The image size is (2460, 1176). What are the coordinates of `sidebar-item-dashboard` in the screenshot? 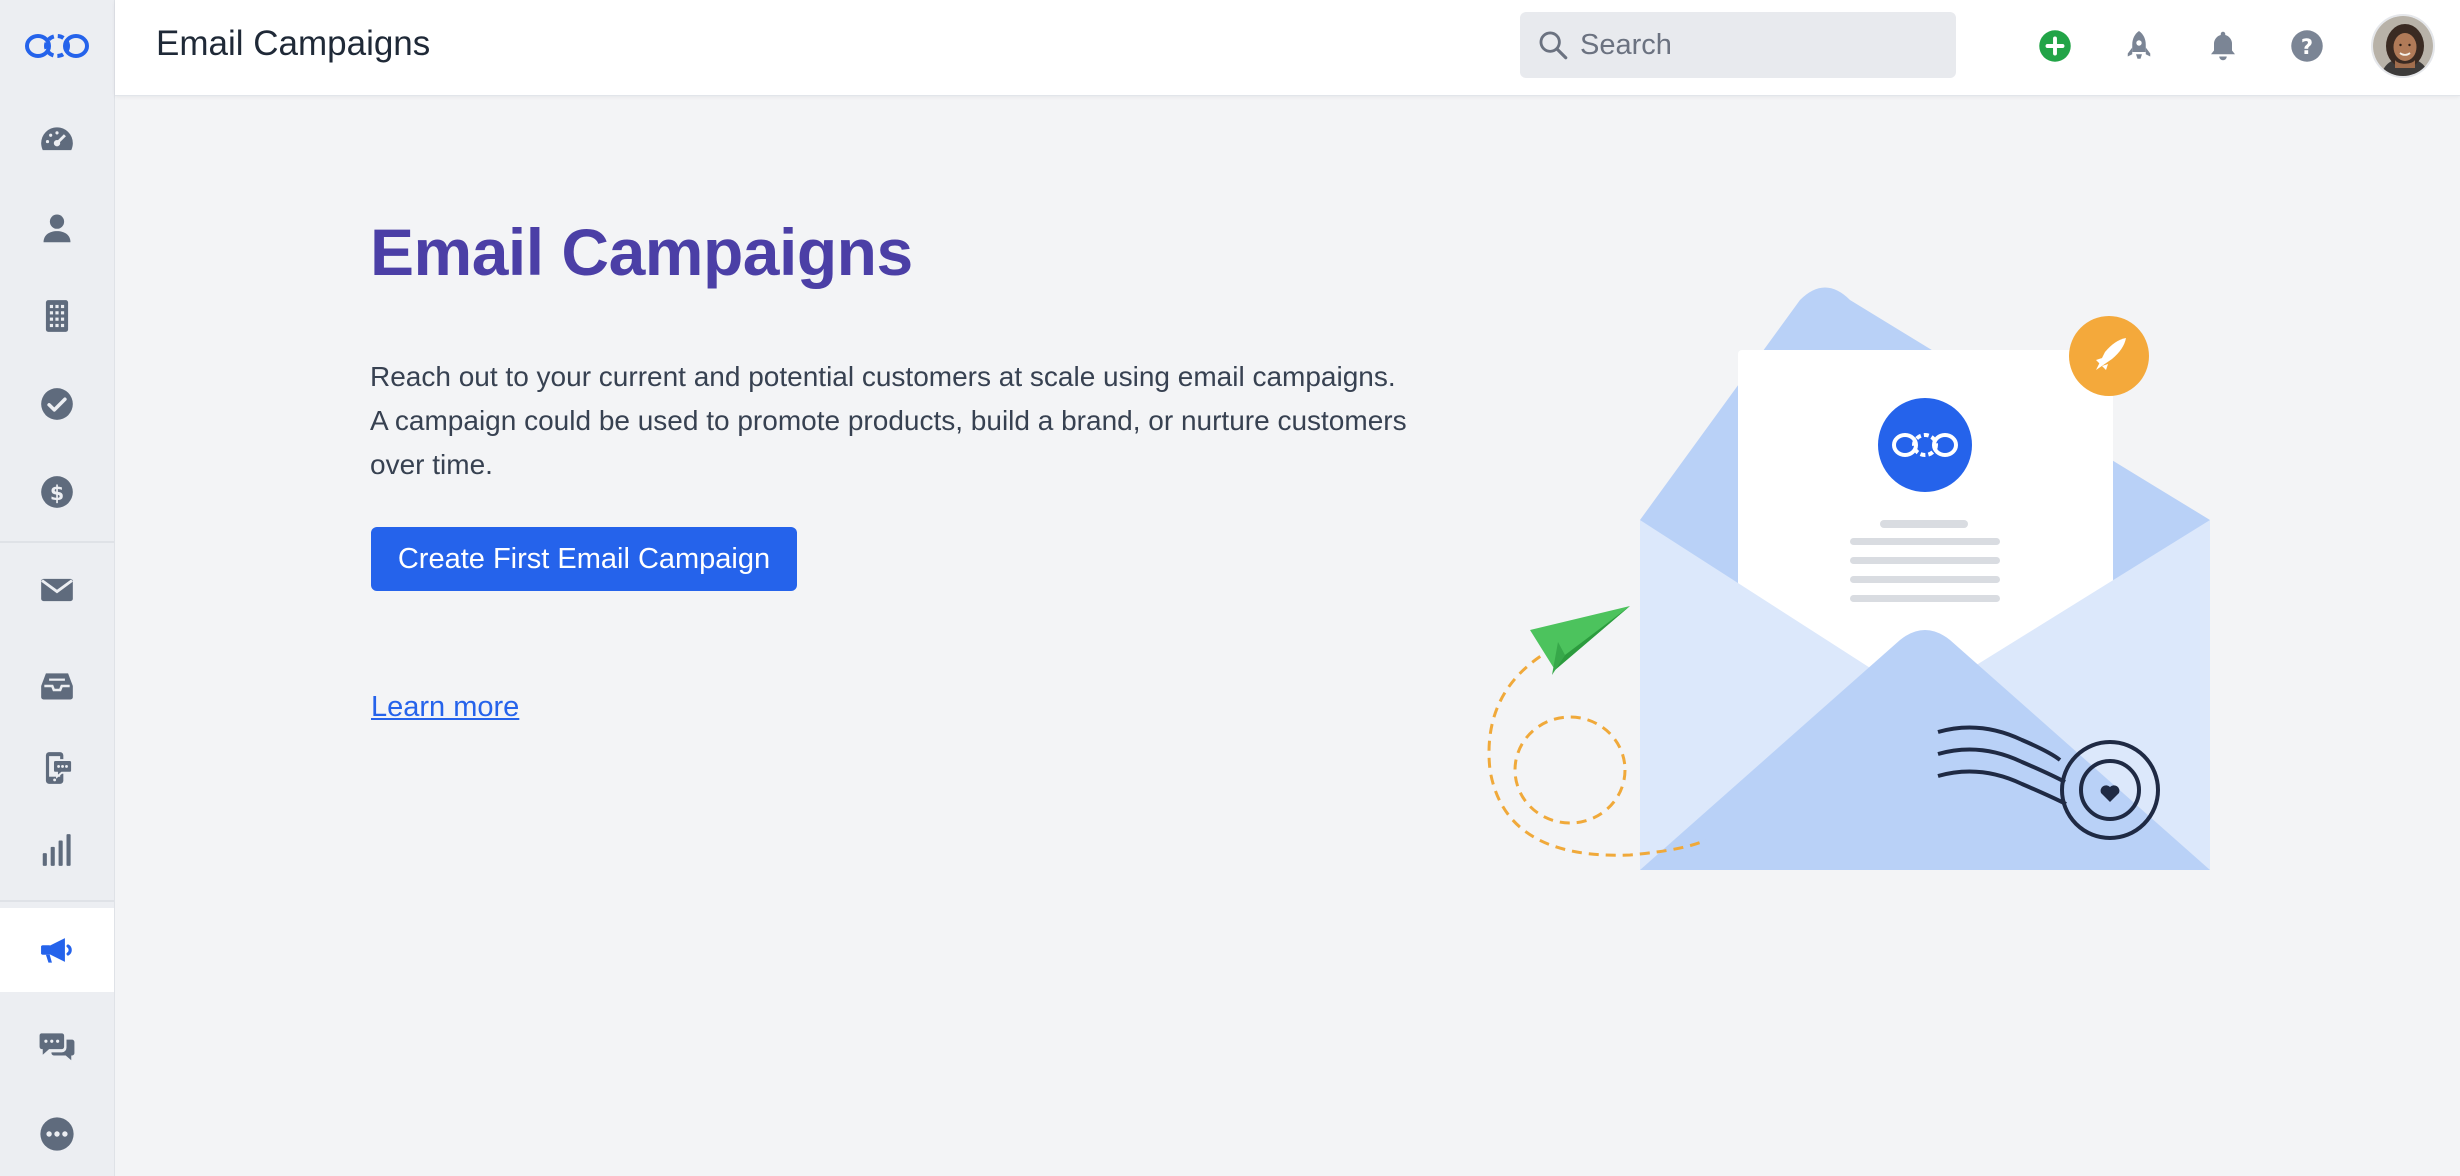 It's located at (57, 140).